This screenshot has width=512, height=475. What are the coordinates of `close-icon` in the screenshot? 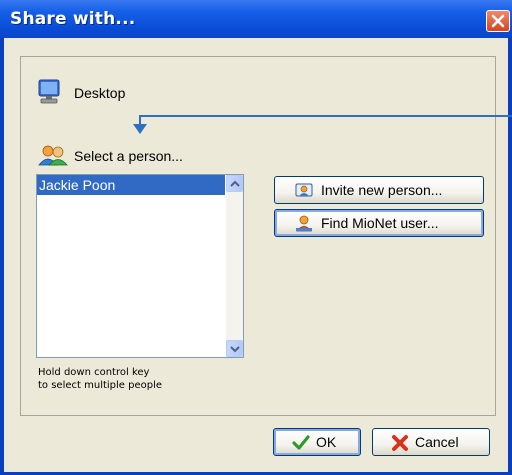 It's located at (498, 21).